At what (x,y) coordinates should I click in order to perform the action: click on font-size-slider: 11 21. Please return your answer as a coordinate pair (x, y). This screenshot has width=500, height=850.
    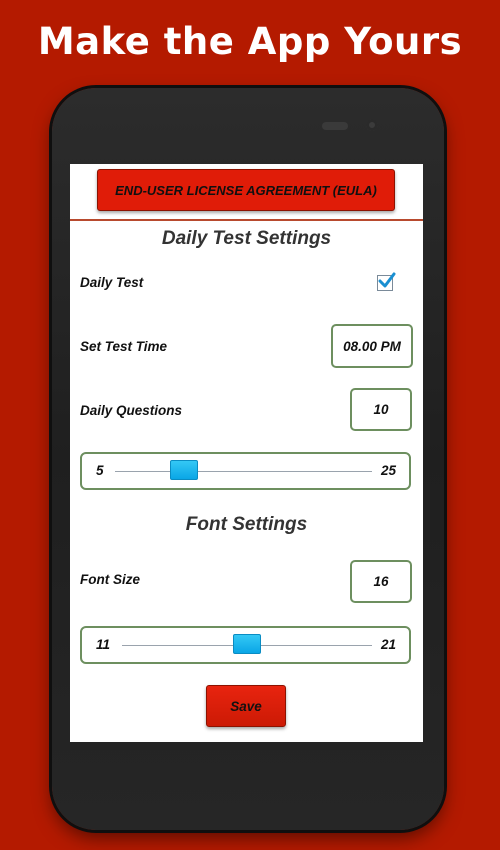
    Looking at the image, I should click on (245, 645).